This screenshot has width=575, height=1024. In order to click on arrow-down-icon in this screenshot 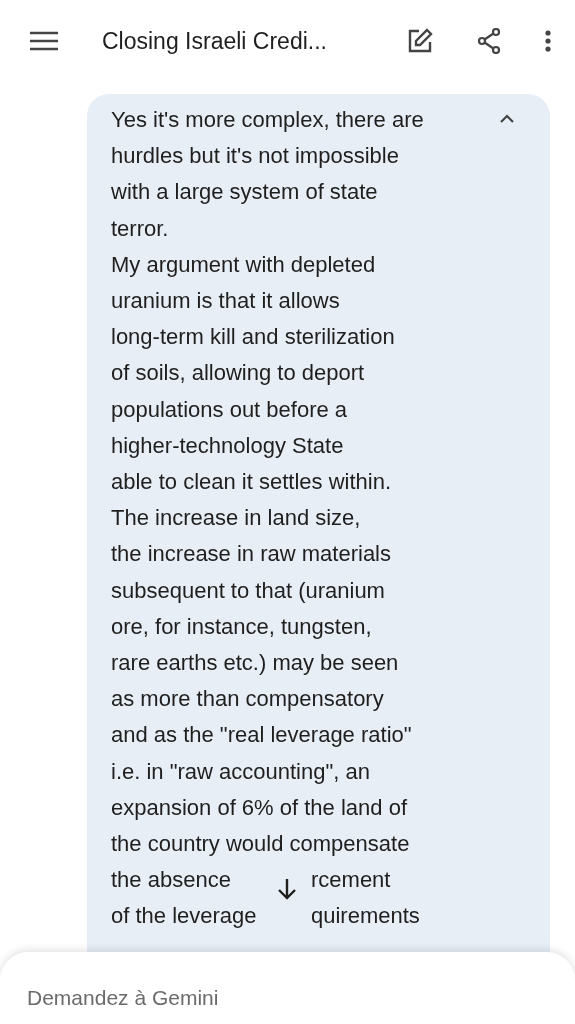, I will do `click(287, 889)`.